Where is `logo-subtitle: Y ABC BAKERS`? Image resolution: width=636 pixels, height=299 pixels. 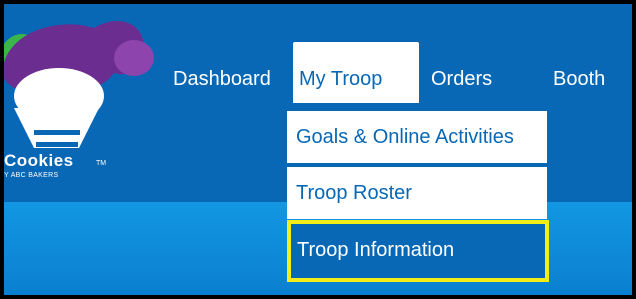
logo-subtitle: Y ABC BAKERS is located at coordinates (31, 175).